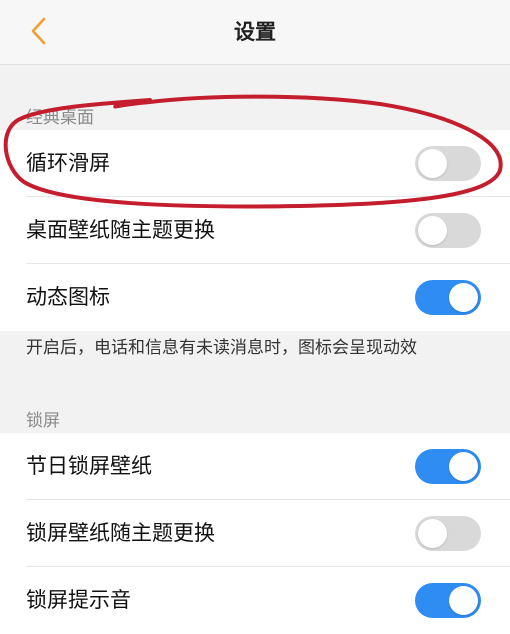 Image resolution: width=510 pixels, height=634 pixels. Describe the element at coordinates (255, 533) in the screenshot. I see `setting-row-lock-wallpaper-follow-theme: 锁屏壁纸随主题更换` at that location.